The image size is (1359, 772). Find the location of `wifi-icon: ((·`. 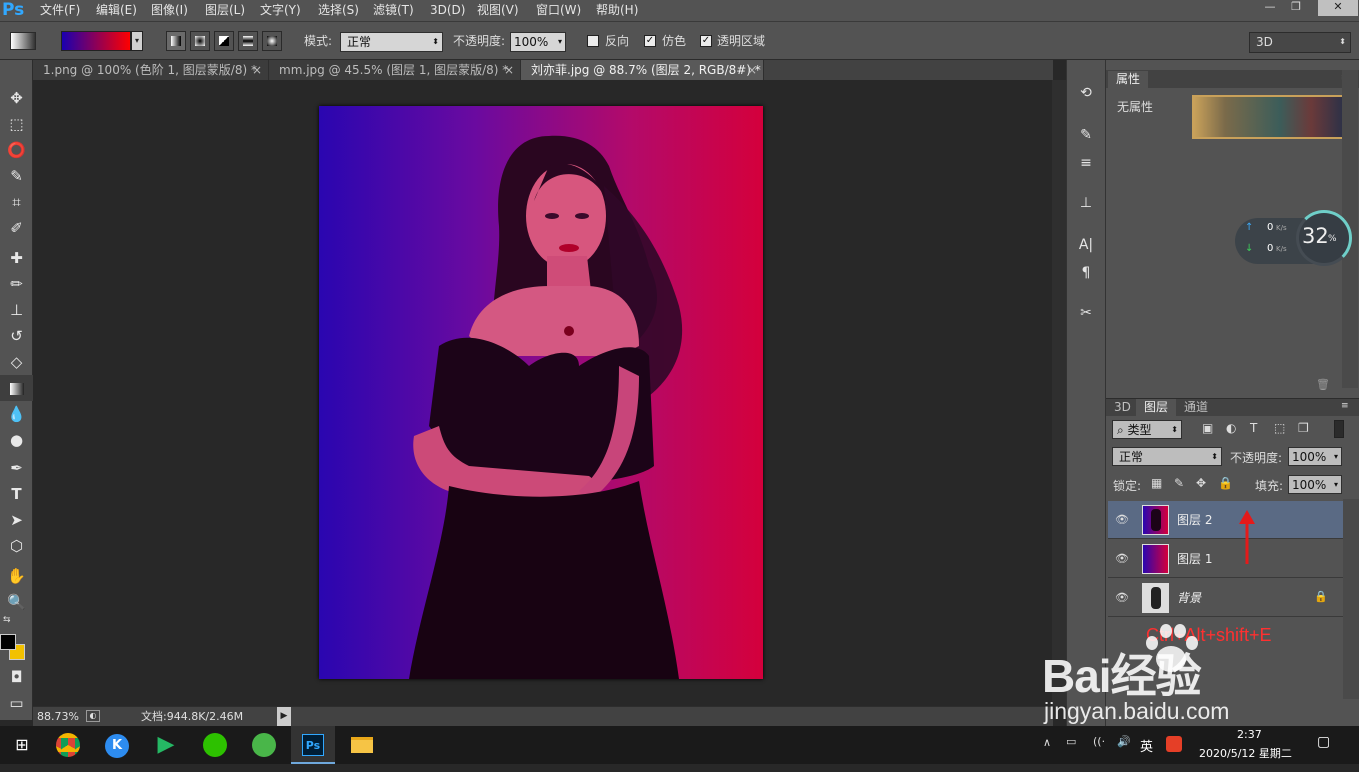

wifi-icon: ((· is located at coordinates (1099, 741).